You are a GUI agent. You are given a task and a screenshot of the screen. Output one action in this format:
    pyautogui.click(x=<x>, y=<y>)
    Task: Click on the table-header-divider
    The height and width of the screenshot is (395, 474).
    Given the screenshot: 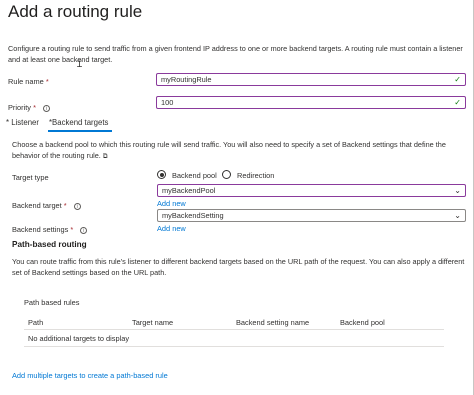 What is the action you would take?
    pyautogui.click(x=234, y=329)
    